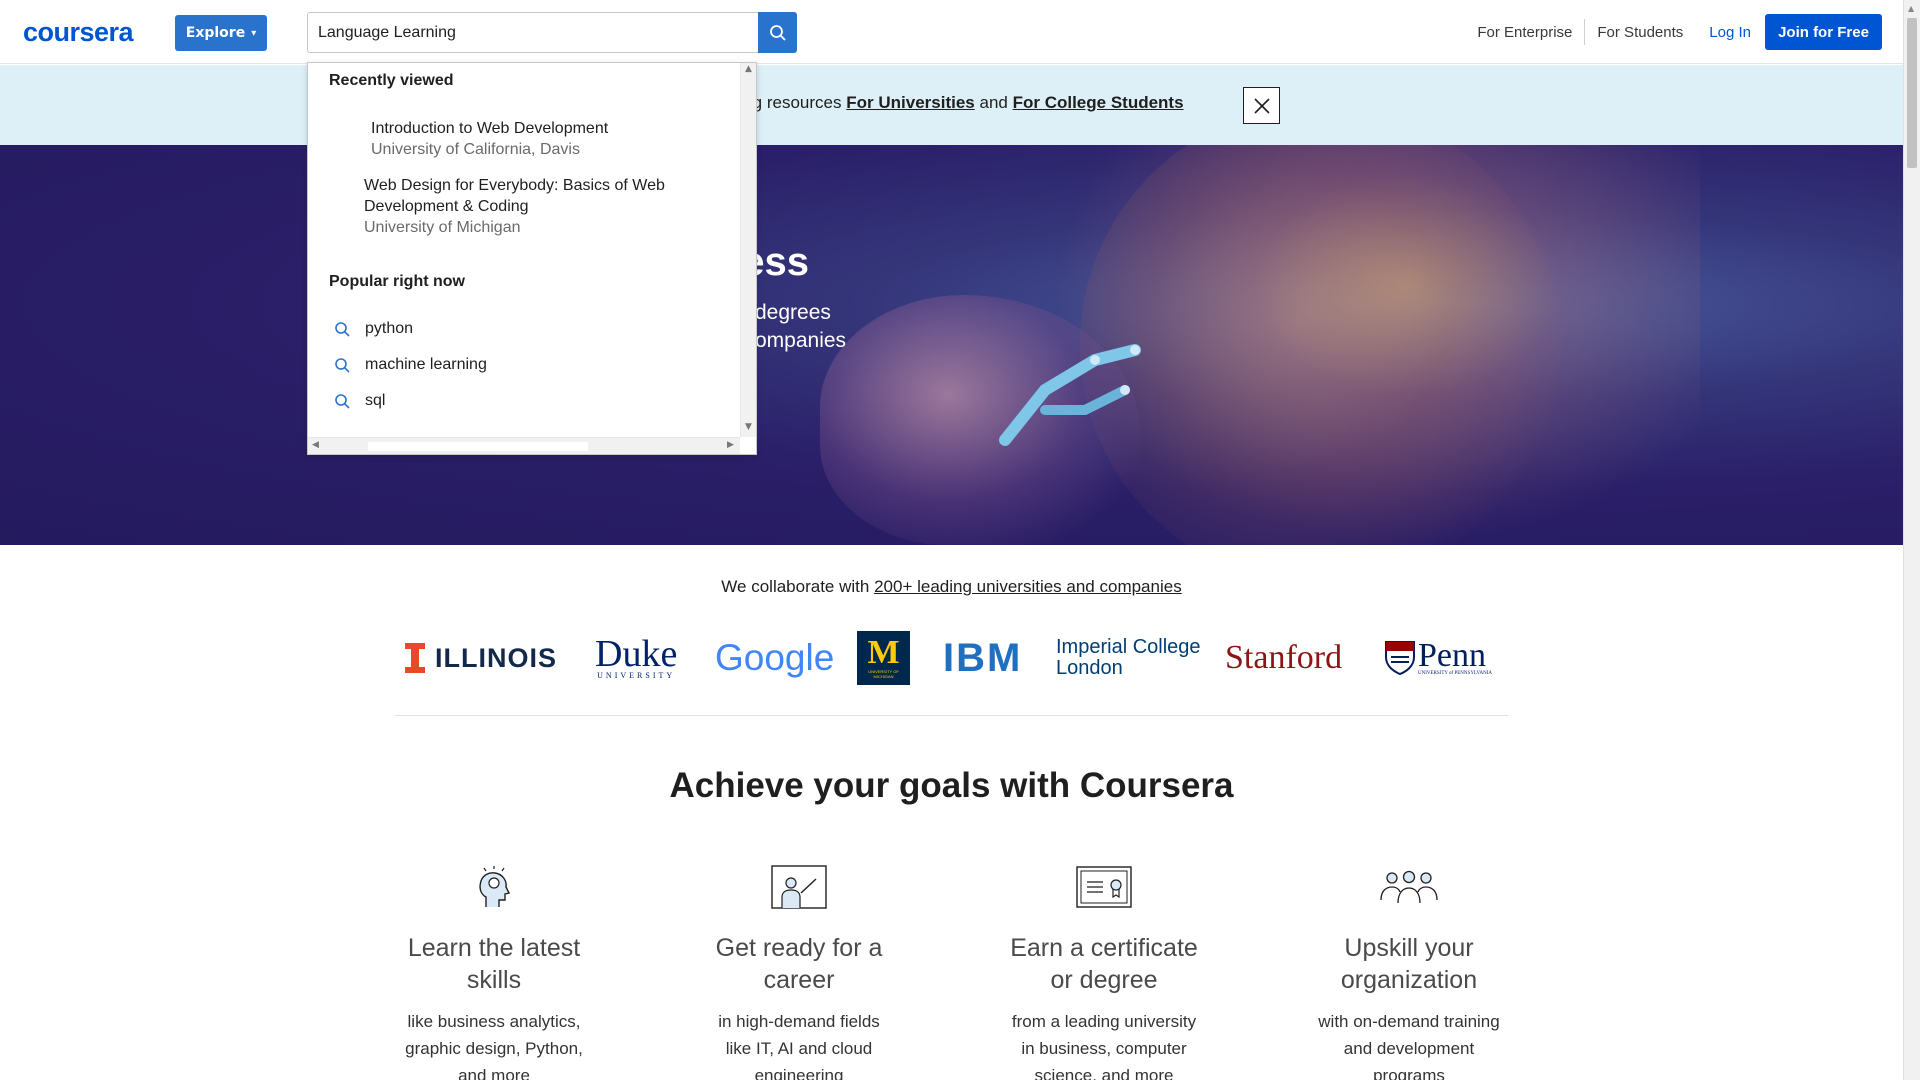 The image size is (1920, 1080). What do you see at coordinates (1028, 586) in the screenshot?
I see `partners-link: 200+ leading universities and companies` at bounding box center [1028, 586].